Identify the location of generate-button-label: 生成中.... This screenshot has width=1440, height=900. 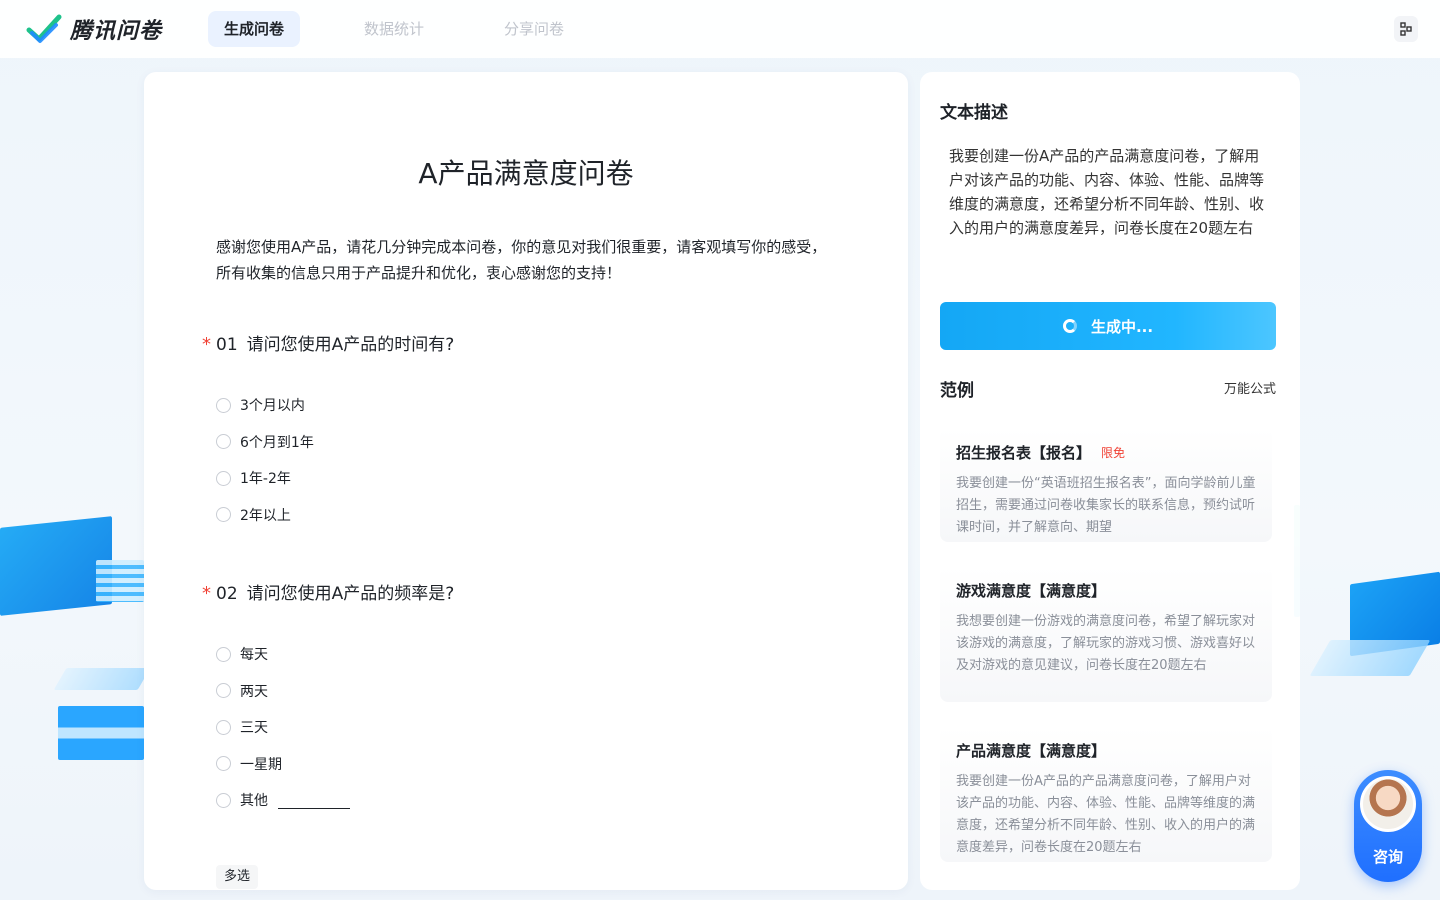
(1122, 326).